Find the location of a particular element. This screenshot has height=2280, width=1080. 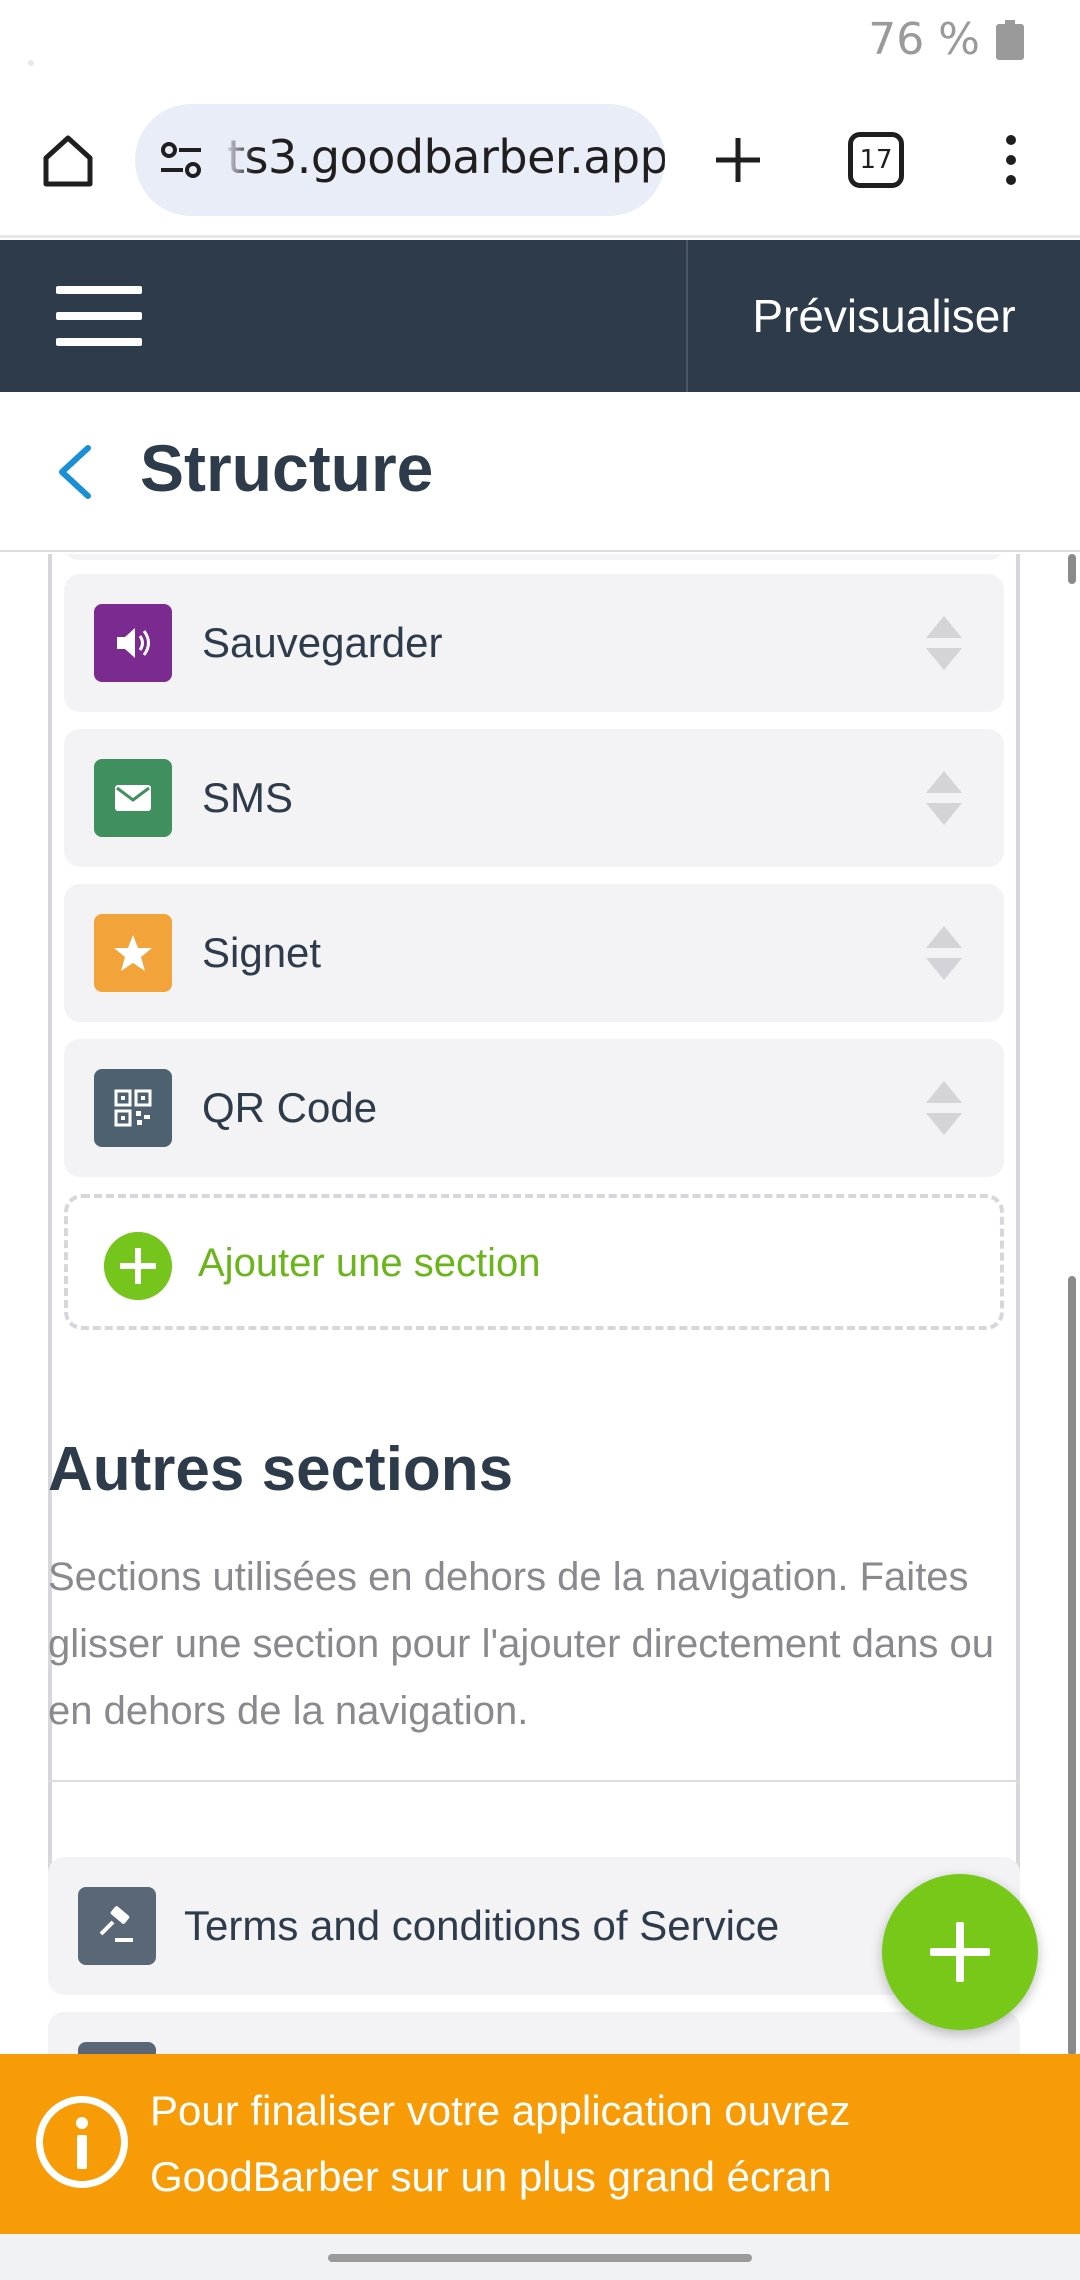

browser-toolbar: ts3.goodbarber.app 17 is located at coordinates (540, 164).